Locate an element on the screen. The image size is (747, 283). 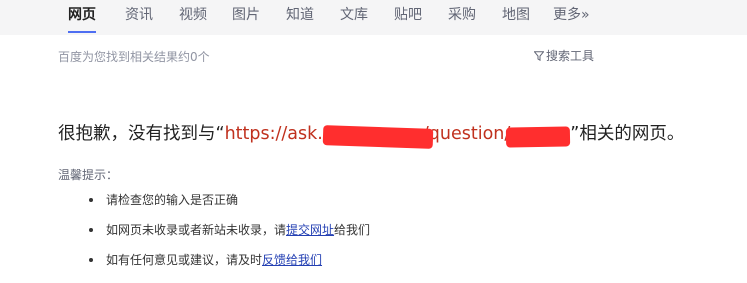
tip-item: 如网页未收录或者新站未收录，请提交网址给我们 is located at coordinates (229, 235).